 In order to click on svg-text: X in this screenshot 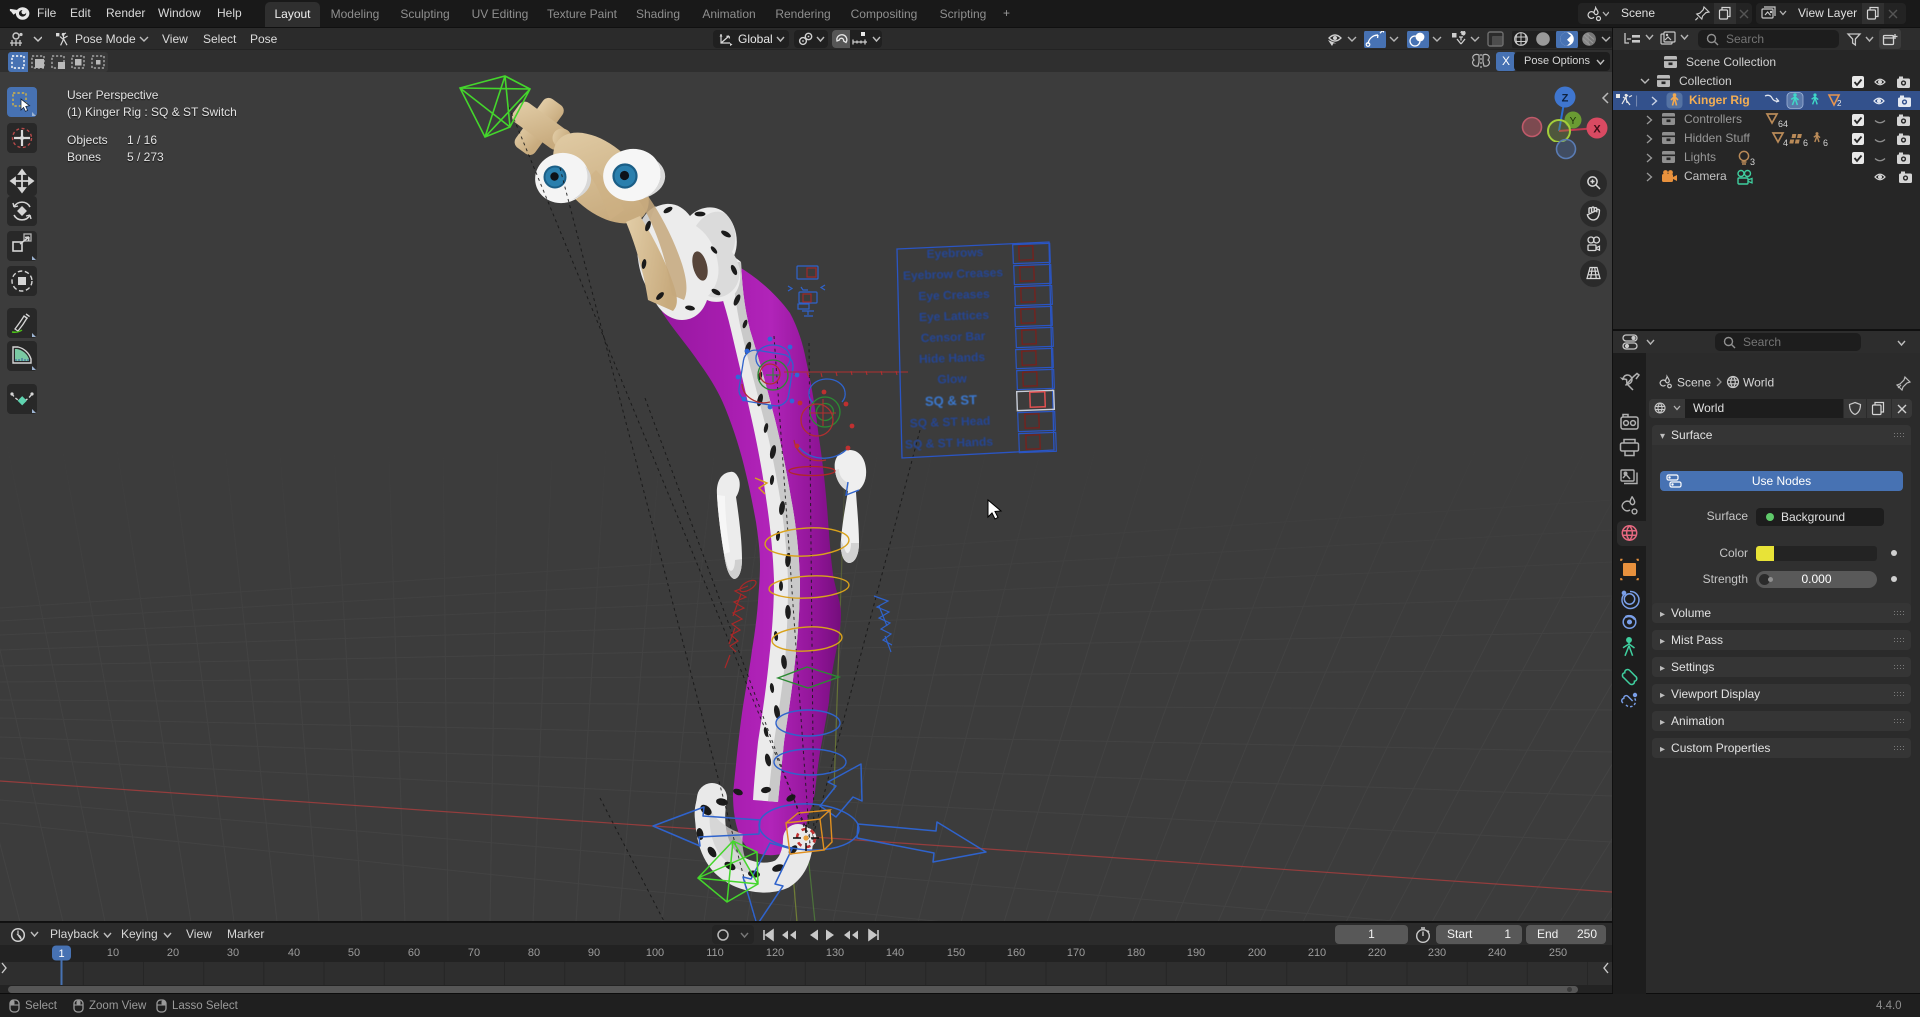, I will do `click(1597, 130)`.